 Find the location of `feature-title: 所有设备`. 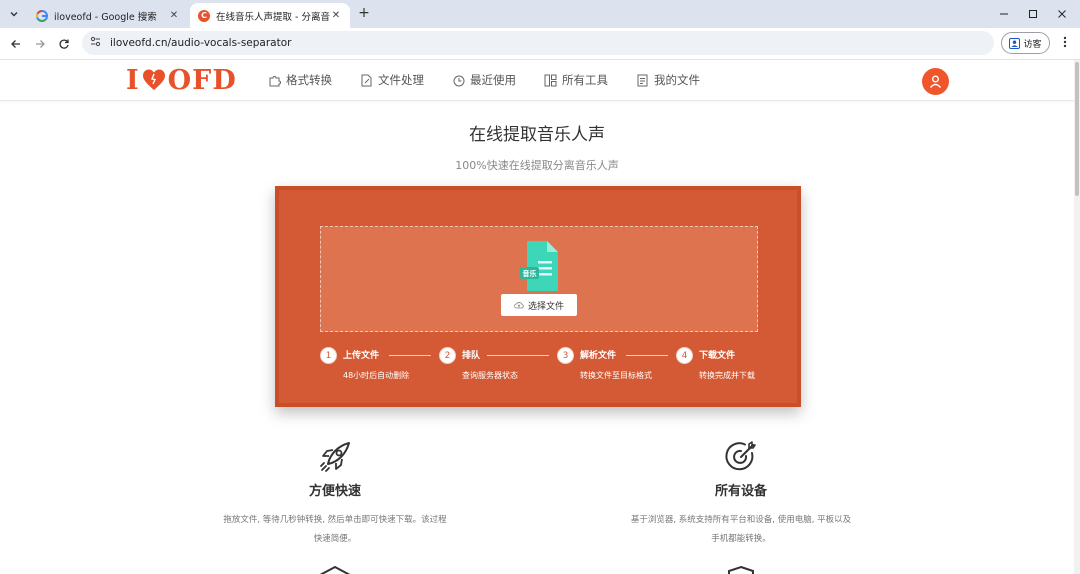

feature-title: 所有设备 is located at coordinates (740, 491).